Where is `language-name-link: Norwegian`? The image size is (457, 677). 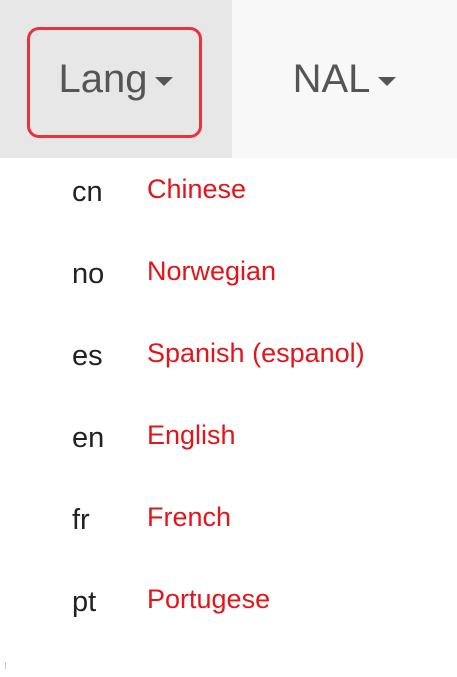
language-name-link: Norwegian is located at coordinates (211, 271).